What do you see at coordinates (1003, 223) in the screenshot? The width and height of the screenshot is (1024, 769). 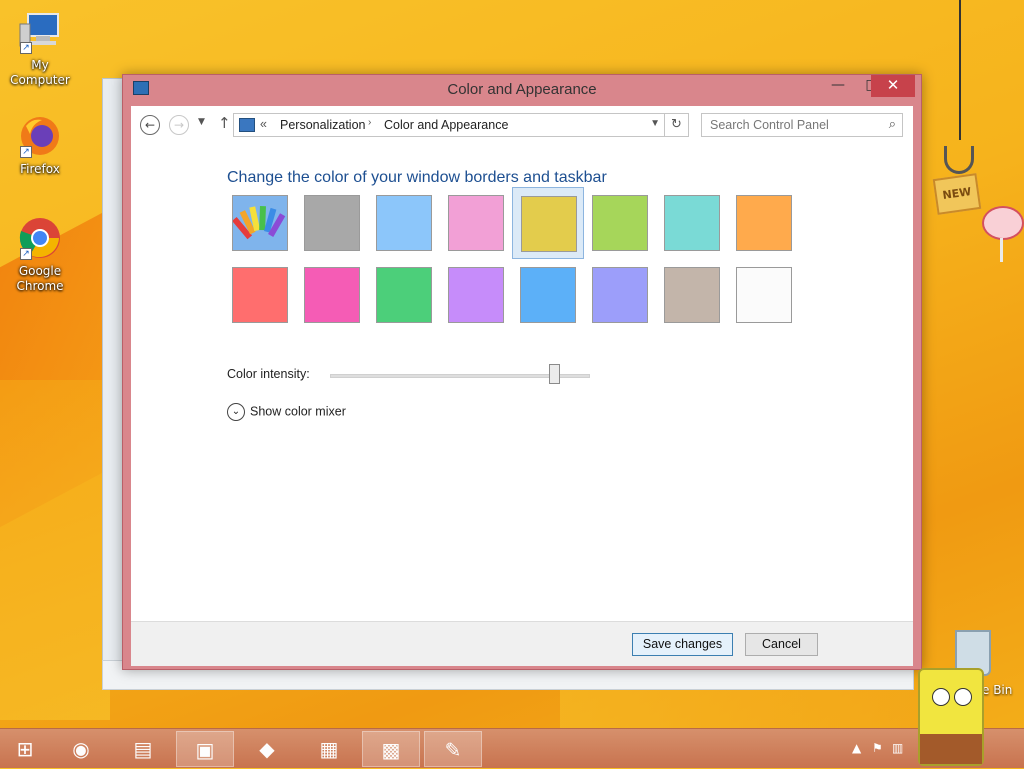 I see `candy-decoration` at bounding box center [1003, 223].